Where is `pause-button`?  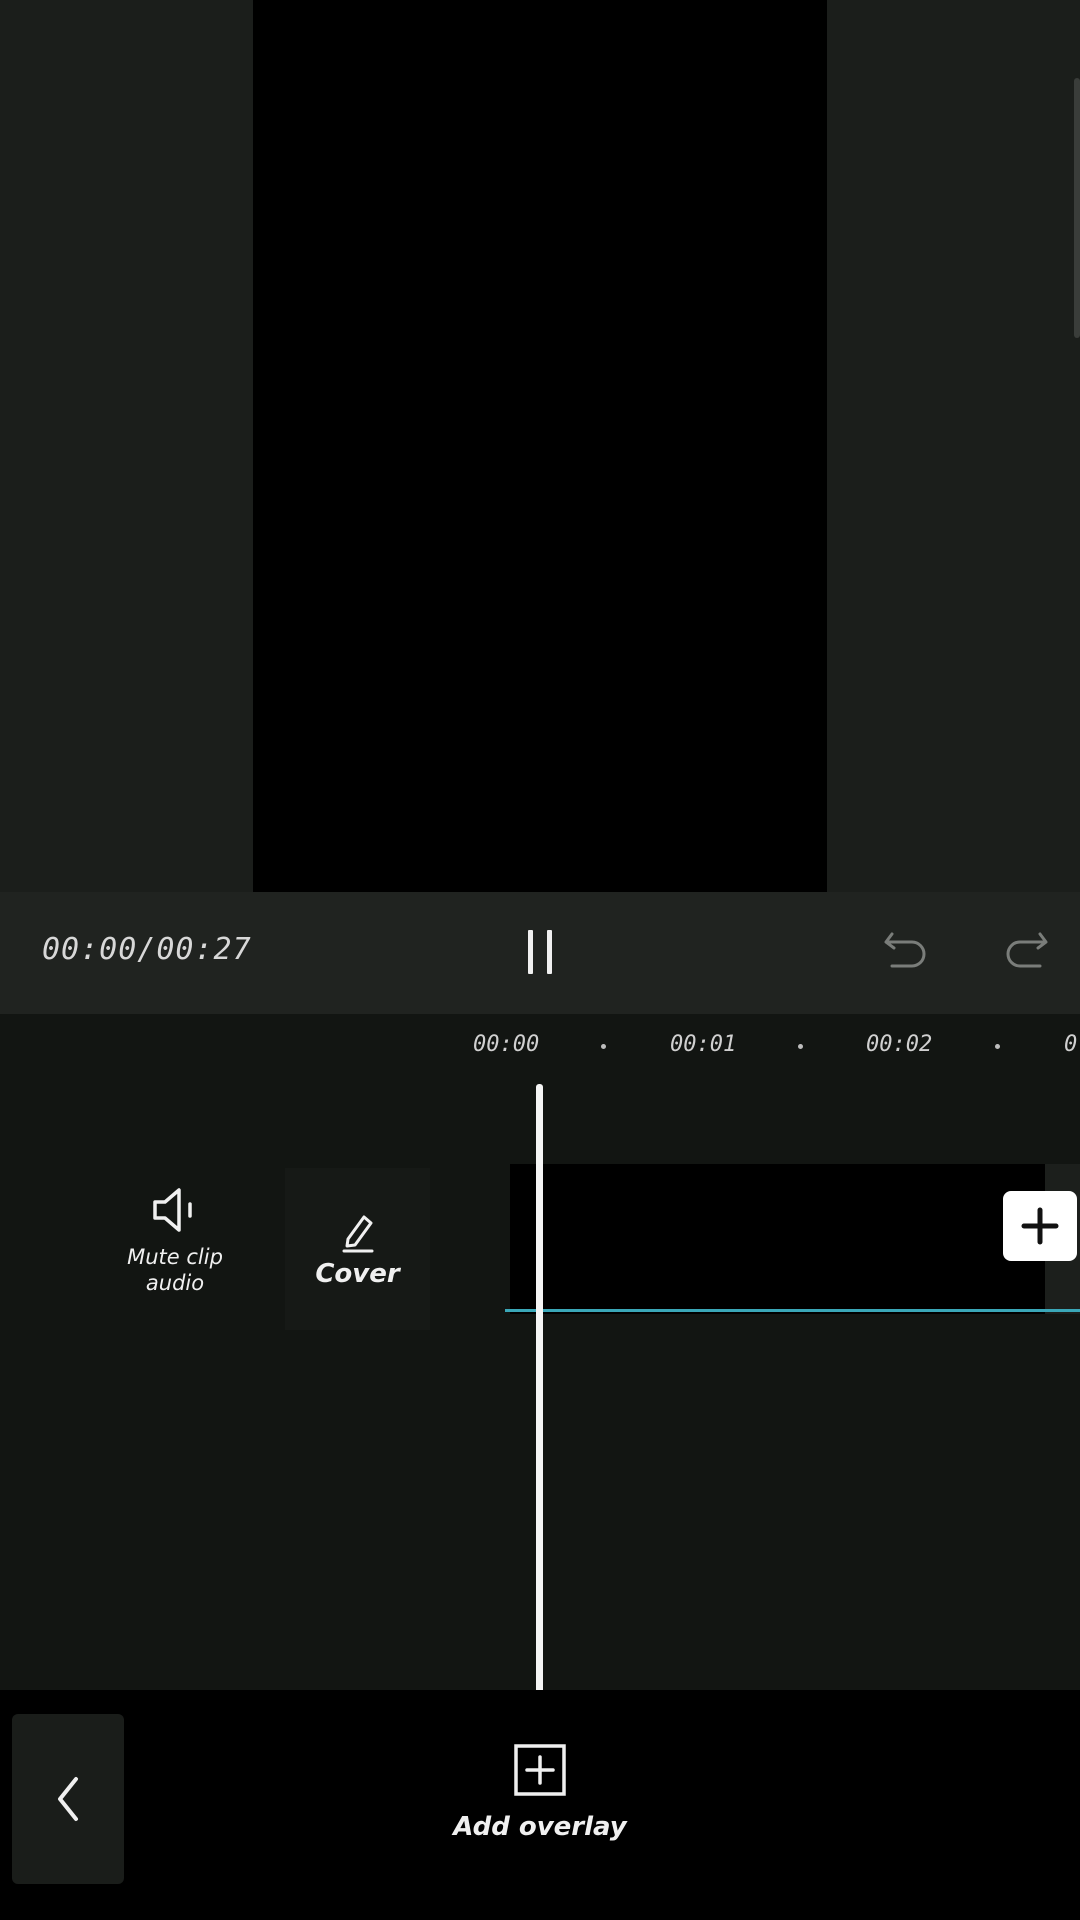
pause-button is located at coordinates (540, 952).